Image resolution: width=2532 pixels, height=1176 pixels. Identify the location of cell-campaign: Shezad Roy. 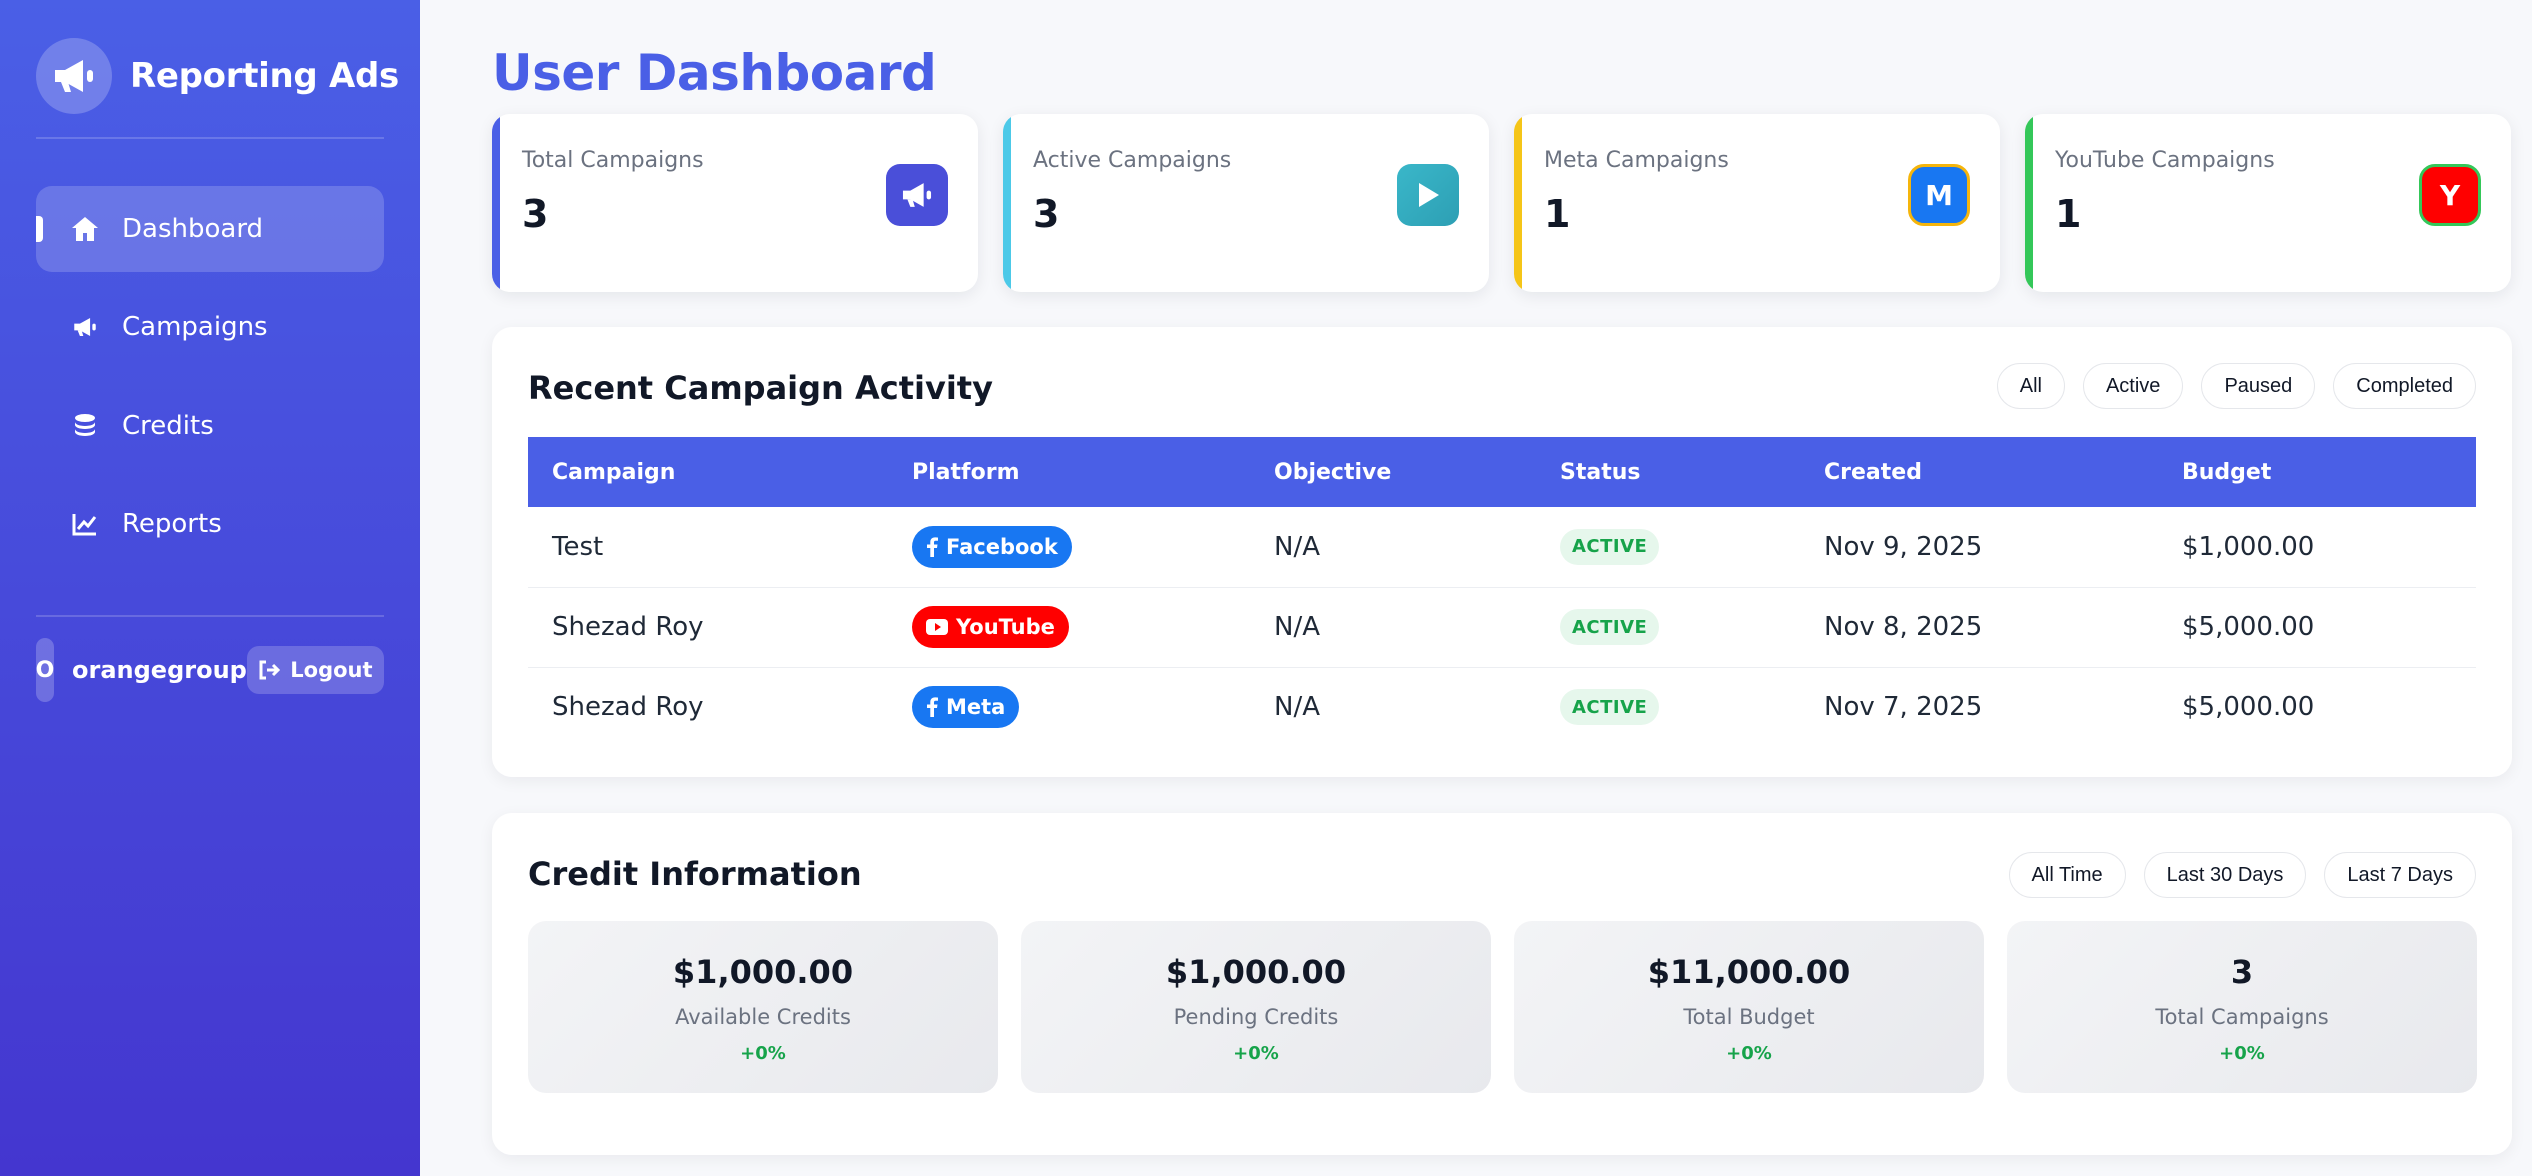
(628, 707).